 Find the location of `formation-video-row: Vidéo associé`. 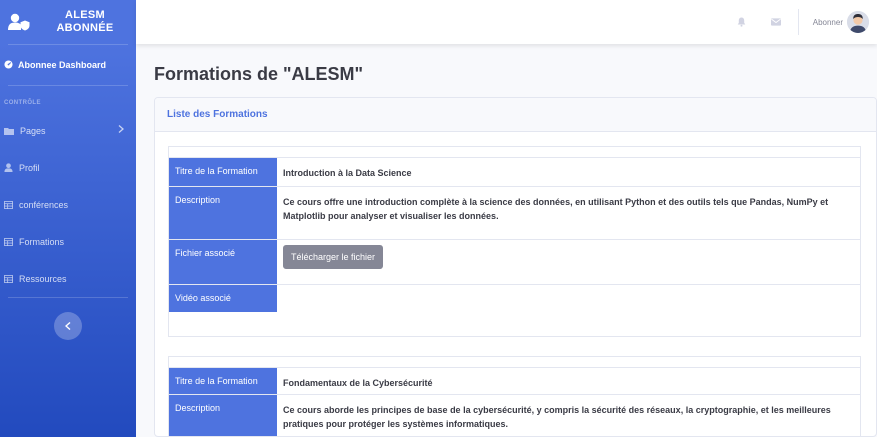

formation-video-row: Vidéo associé is located at coordinates (514, 298).